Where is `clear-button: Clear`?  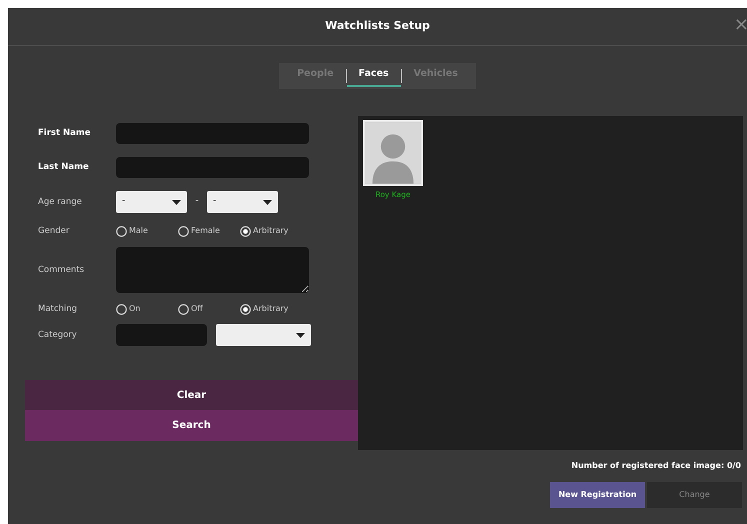
clear-button: Clear is located at coordinates (191, 395).